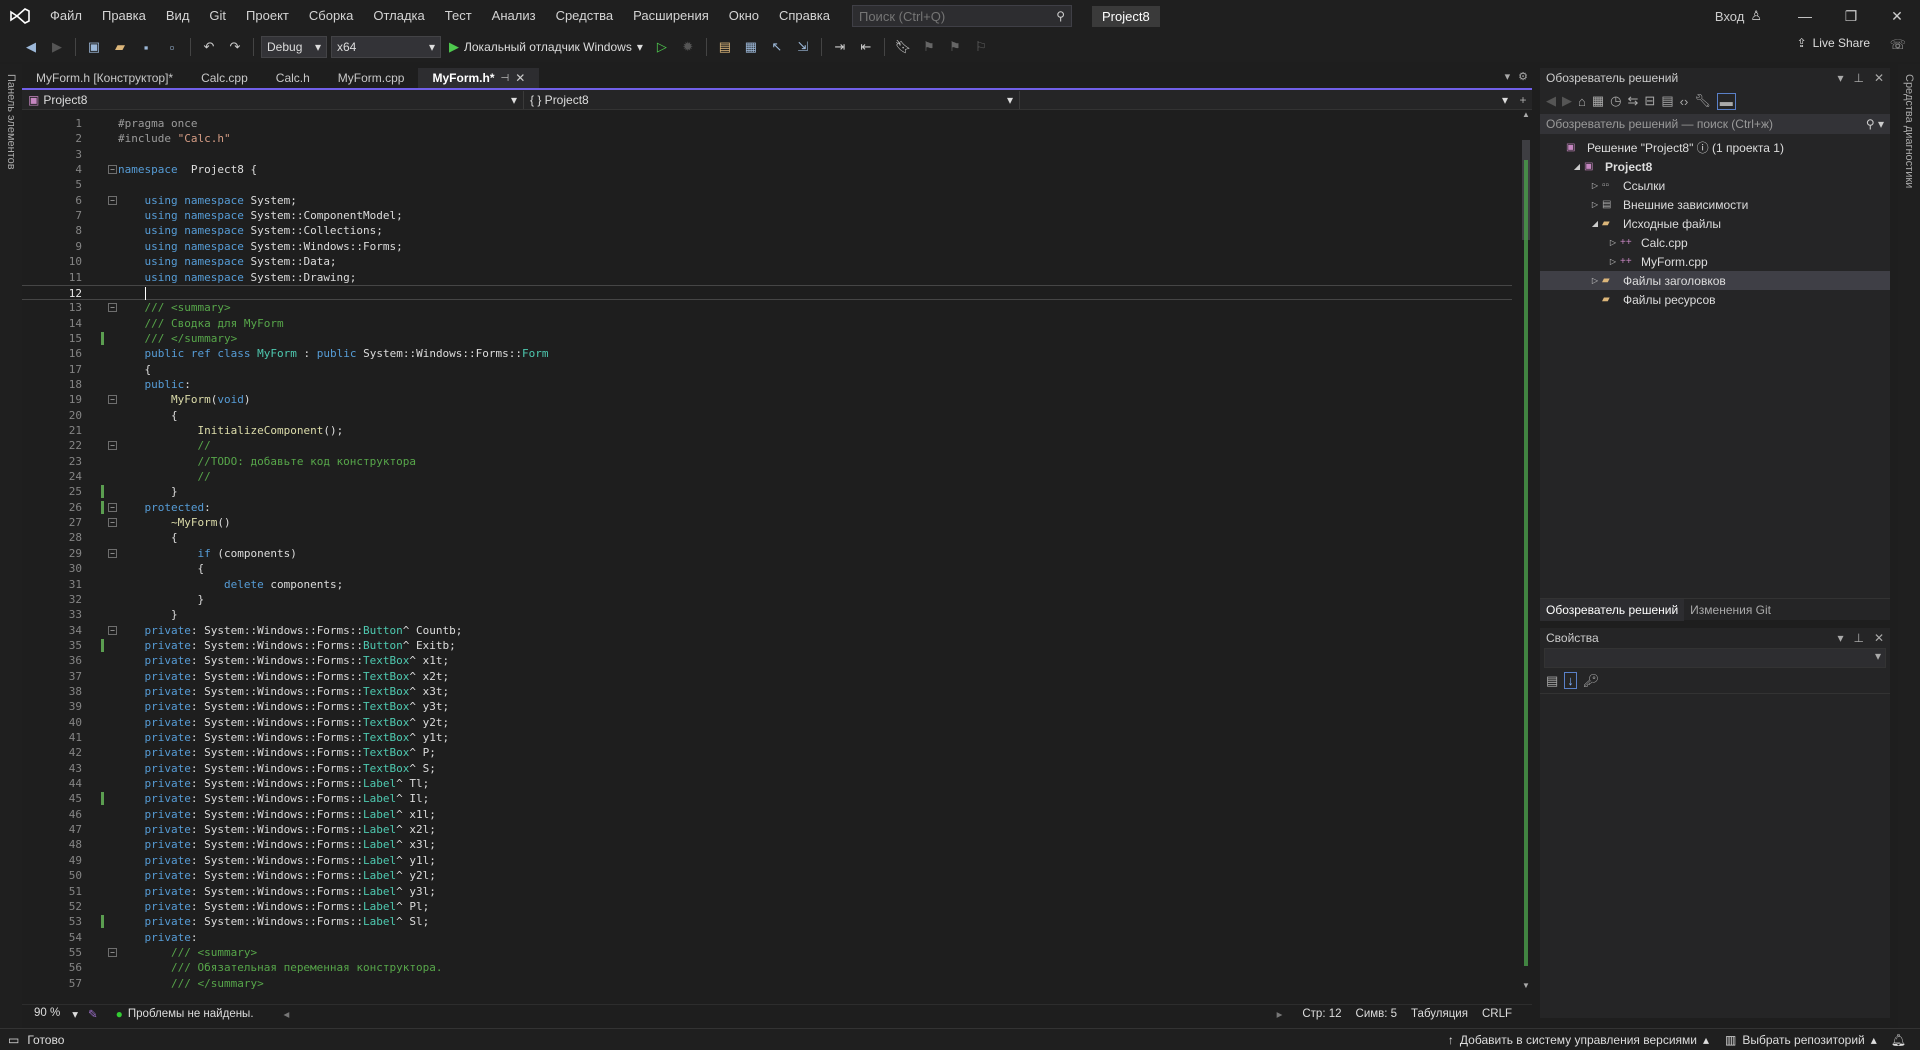 The height and width of the screenshot is (1050, 1920). Describe the element at coordinates (767, 568) in the screenshot. I see `code-line: 30 {` at that location.